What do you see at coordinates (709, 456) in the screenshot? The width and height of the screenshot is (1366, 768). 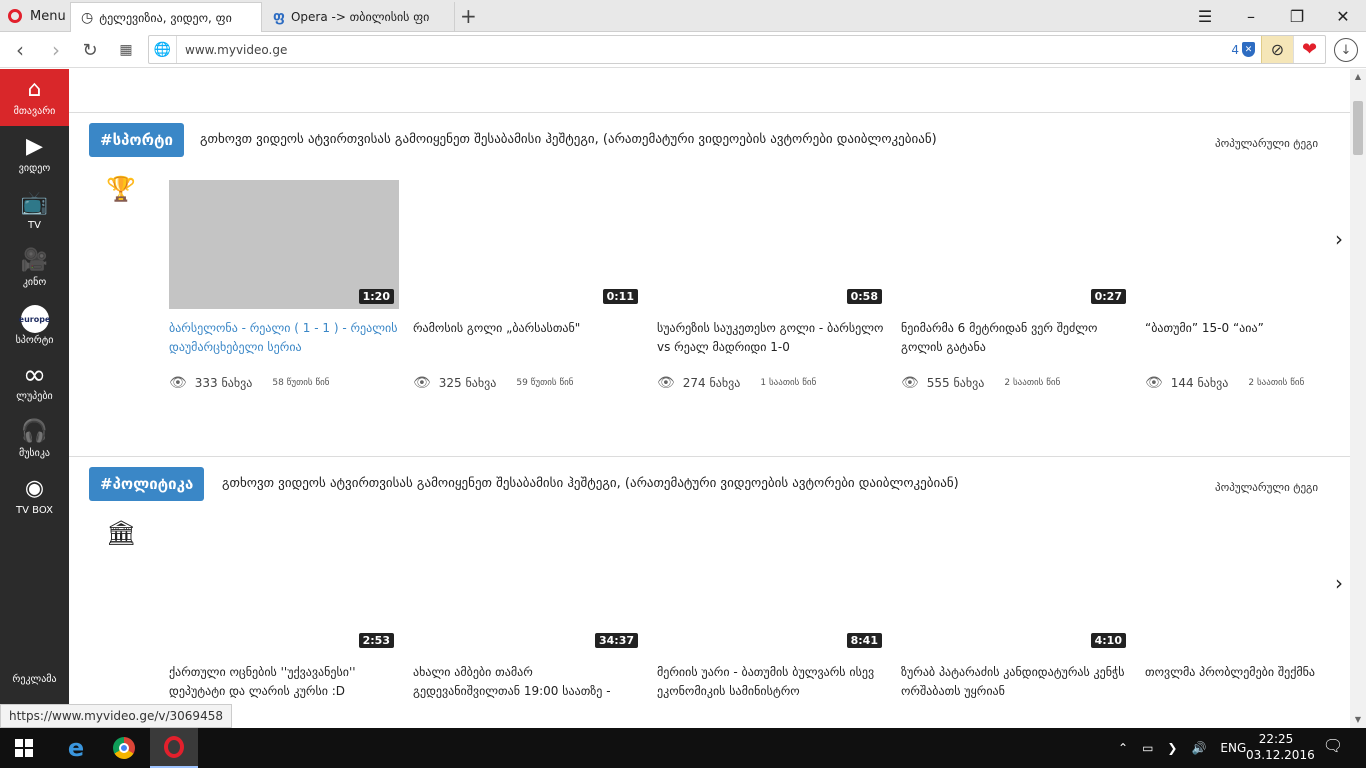 I see `section-divider` at bounding box center [709, 456].